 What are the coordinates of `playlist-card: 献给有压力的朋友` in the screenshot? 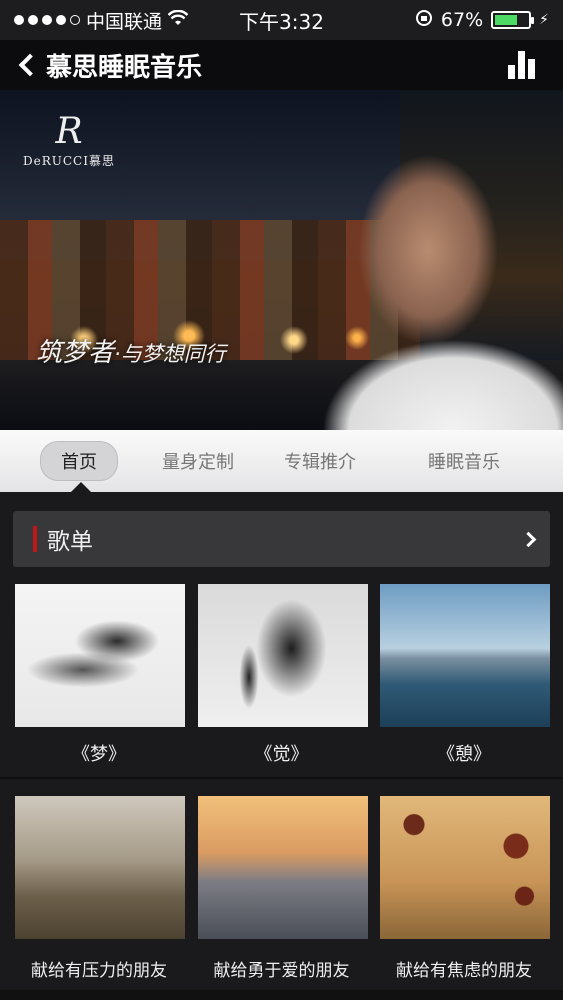 It's located at (99, 890).